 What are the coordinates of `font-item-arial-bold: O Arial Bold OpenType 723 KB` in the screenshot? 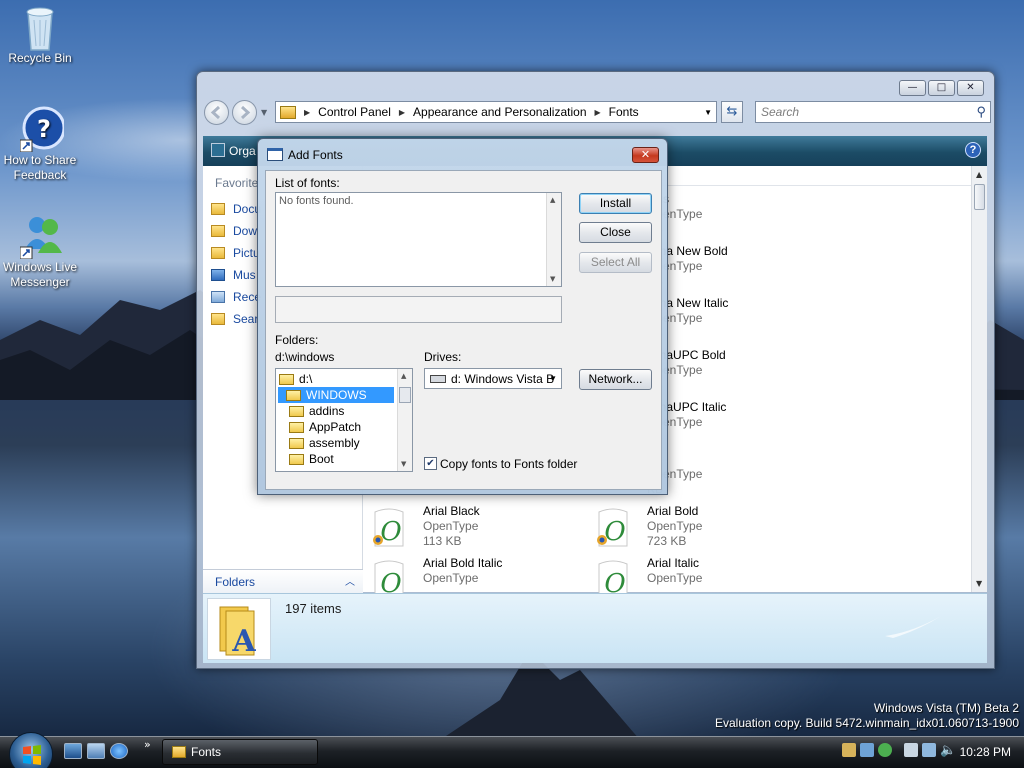 It's located at (697, 528).